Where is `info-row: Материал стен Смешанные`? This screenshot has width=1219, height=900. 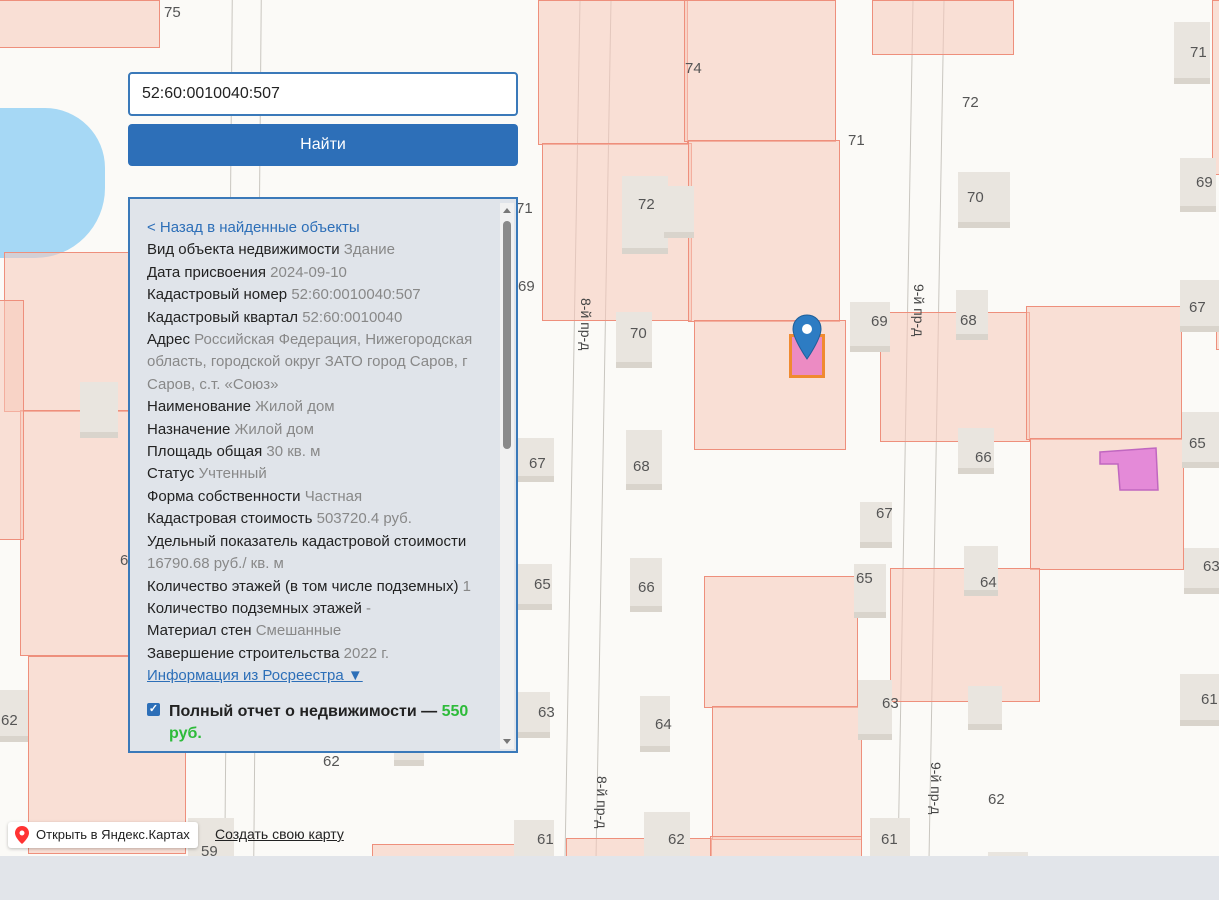 info-row: Материал стен Смешанные is located at coordinates (317, 631).